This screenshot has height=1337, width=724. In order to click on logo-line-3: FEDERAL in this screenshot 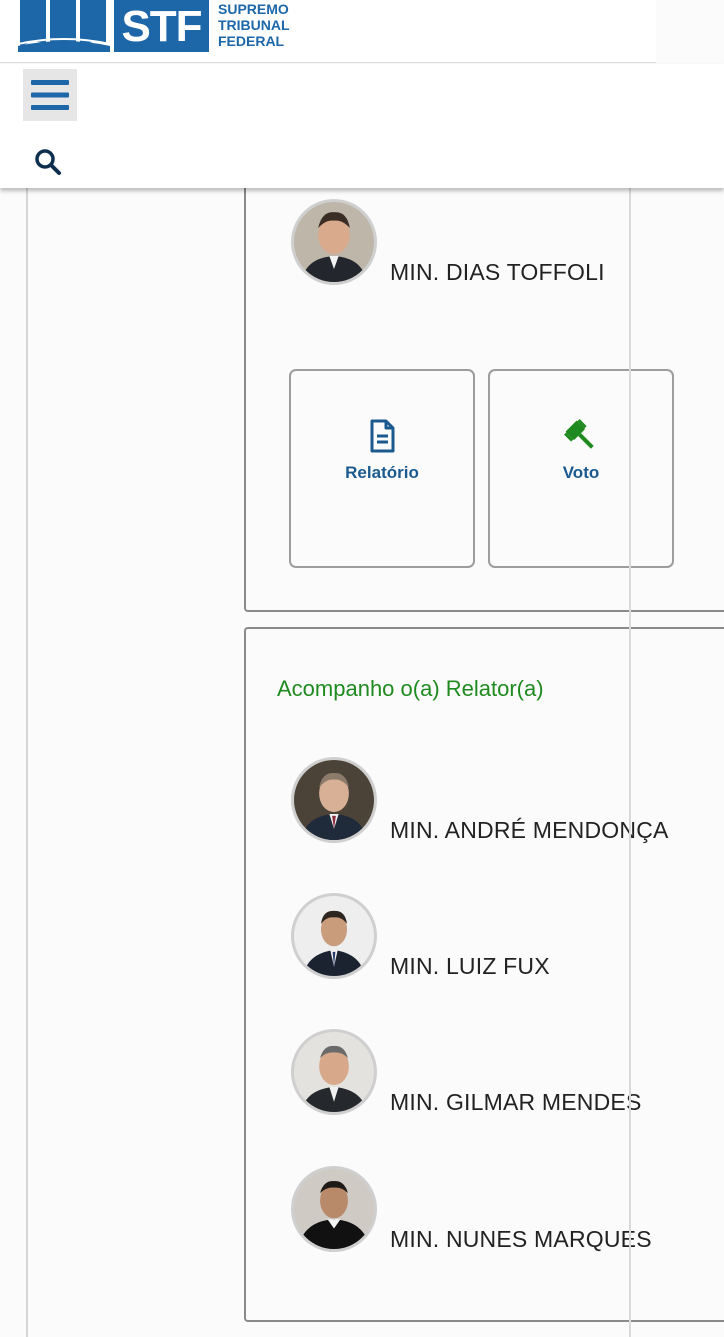, I will do `click(251, 41)`.